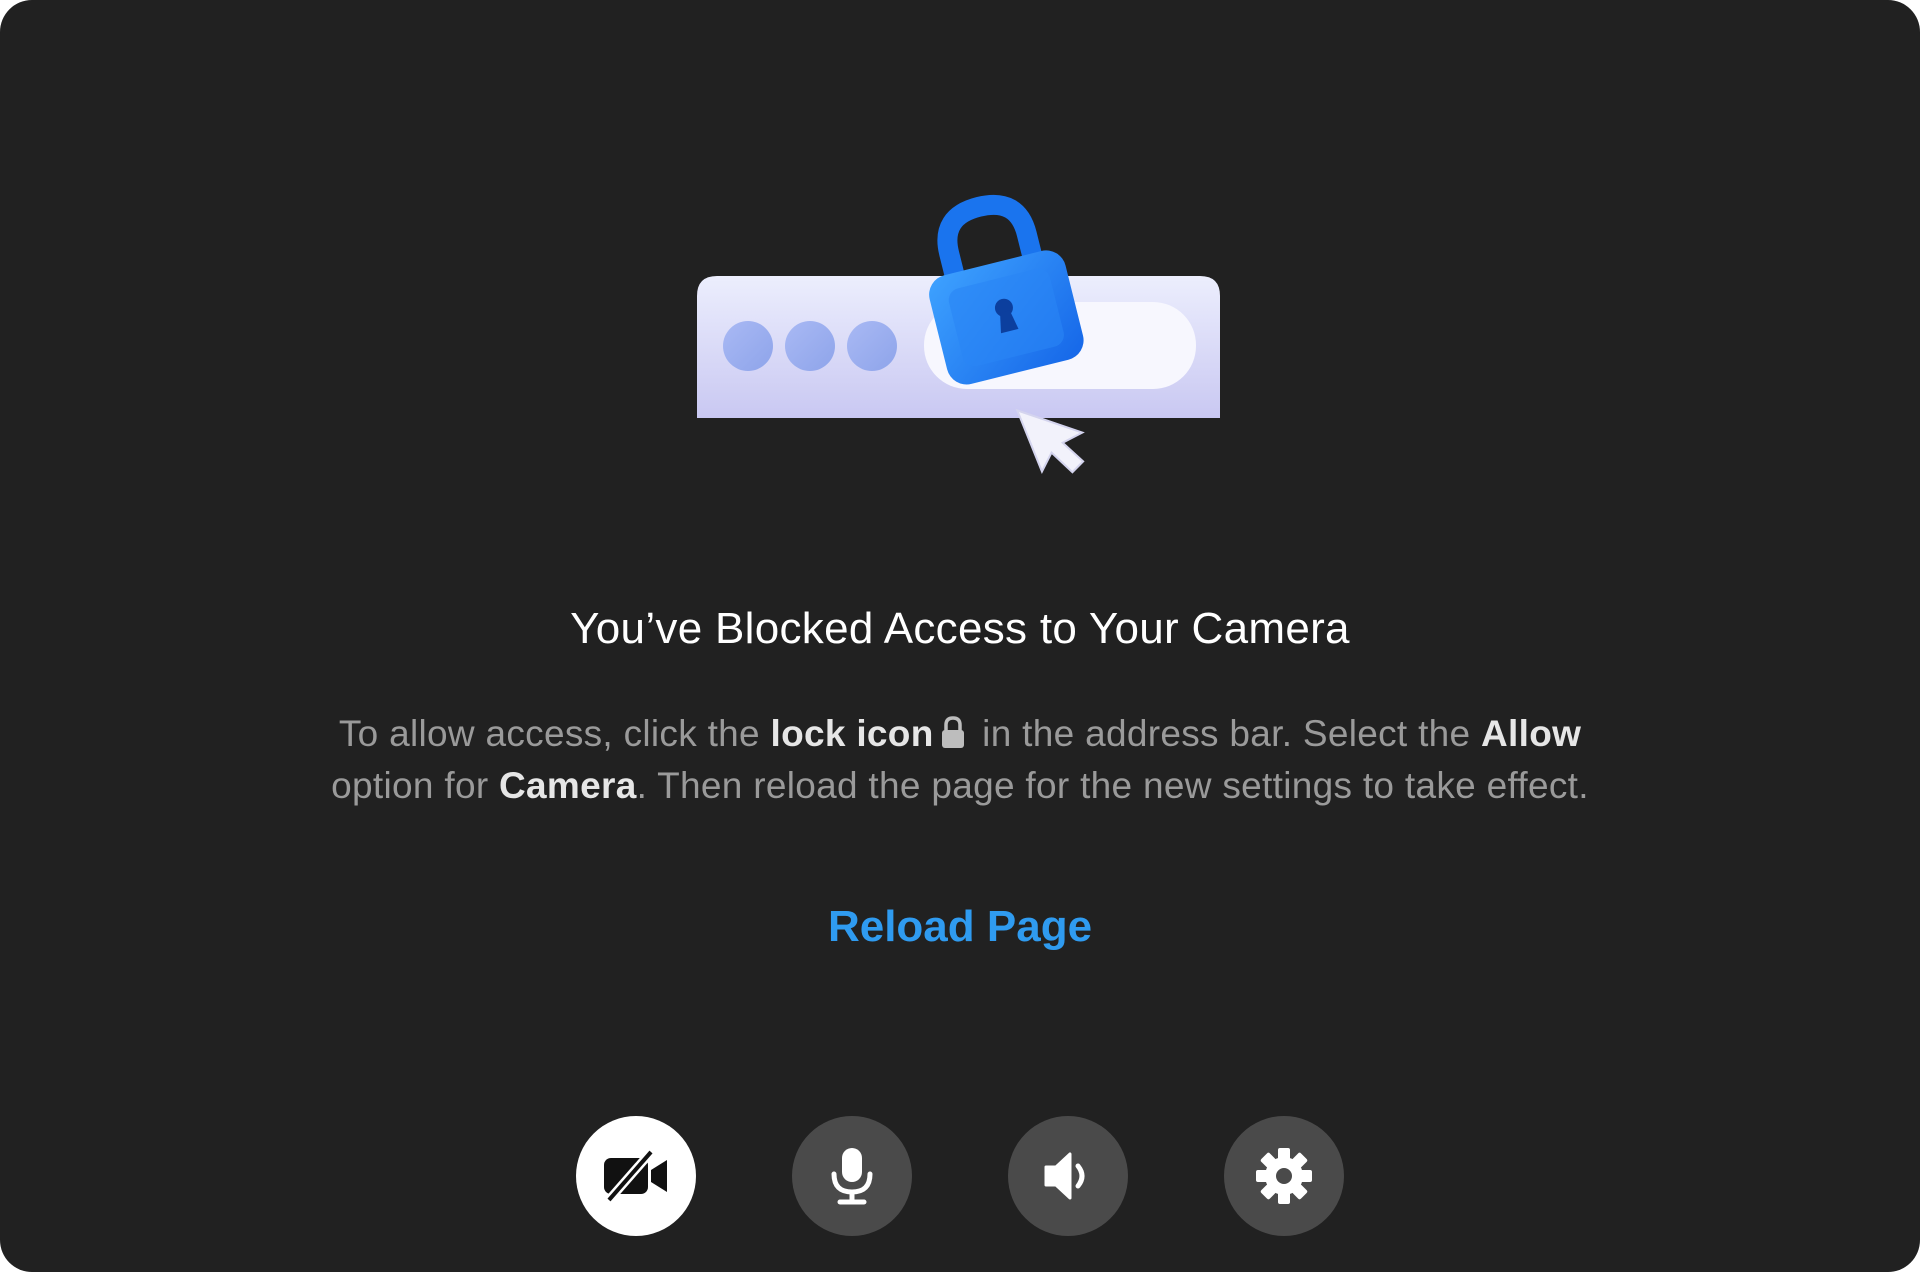 The image size is (1920, 1272). What do you see at coordinates (960, 628) in the screenshot?
I see `page-title: You’ve Blocked Access to Your Camera` at bounding box center [960, 628].